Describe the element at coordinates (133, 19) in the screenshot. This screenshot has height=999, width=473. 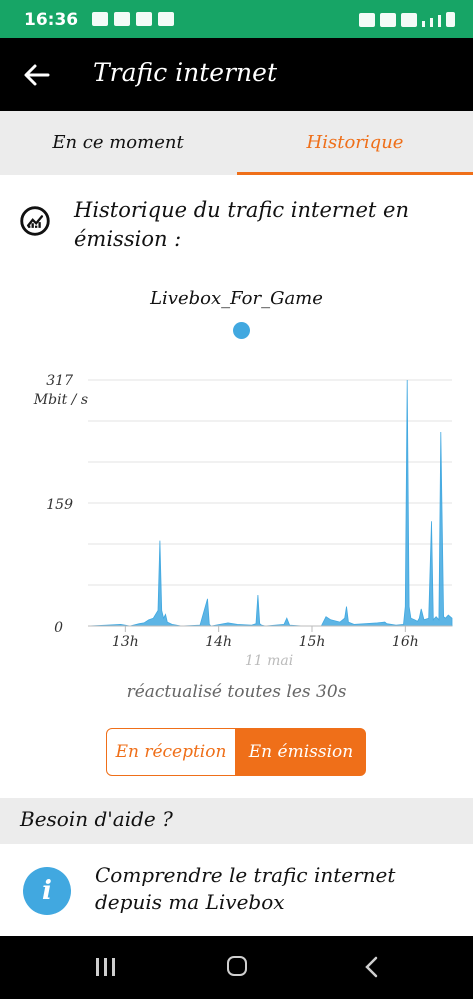
I see `notification-icons` at that location.